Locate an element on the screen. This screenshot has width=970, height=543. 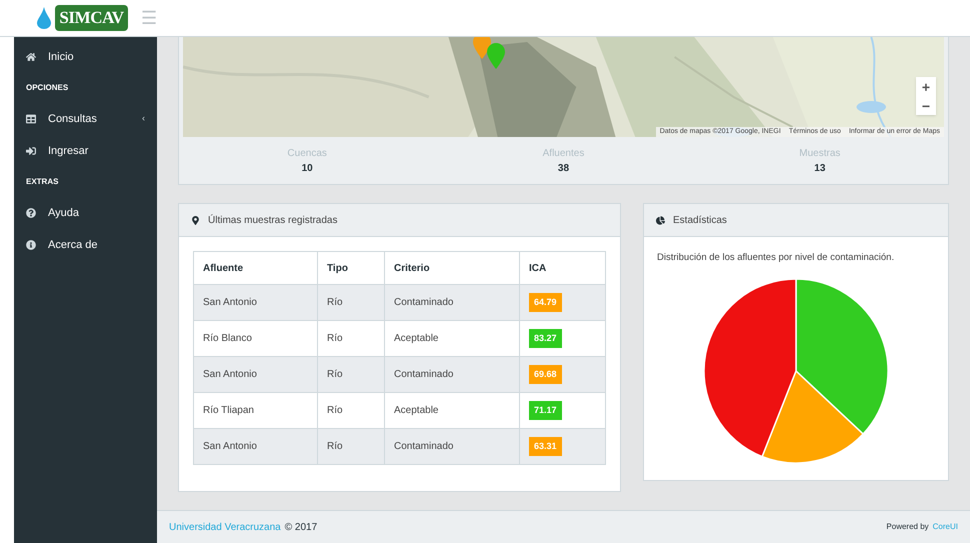
ica-badge: 64.79 is located at coordinates (545, 302).